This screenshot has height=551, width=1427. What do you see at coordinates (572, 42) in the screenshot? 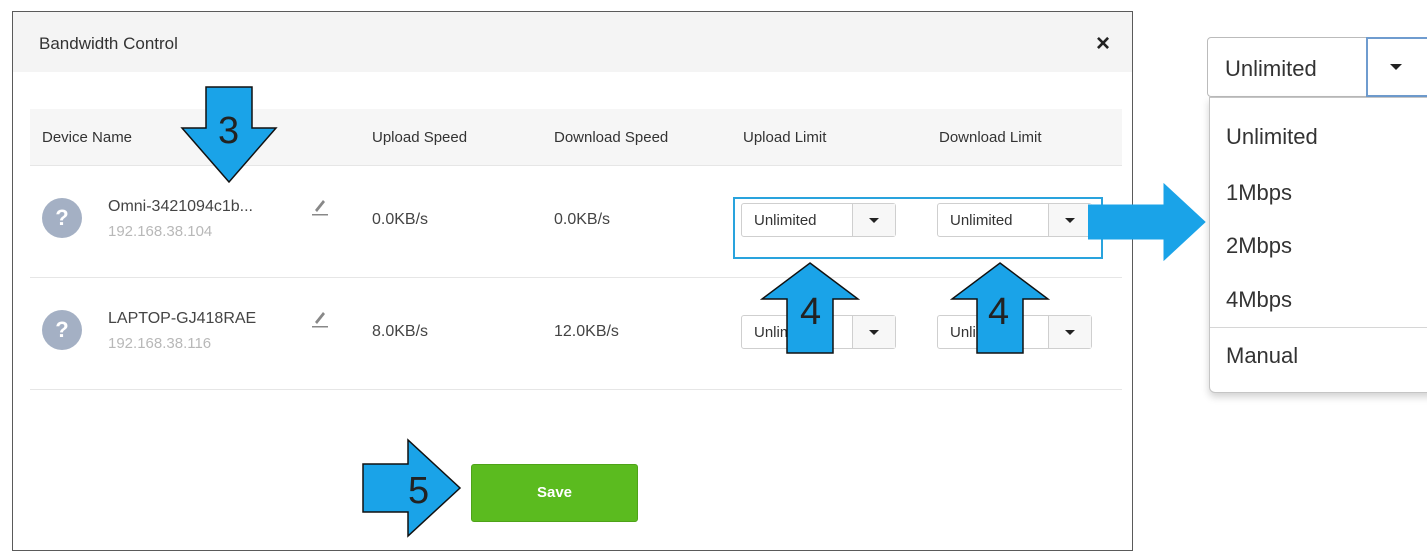
I see `modal-header: Bandwidth Control ×` at bounding box center [572, 42].